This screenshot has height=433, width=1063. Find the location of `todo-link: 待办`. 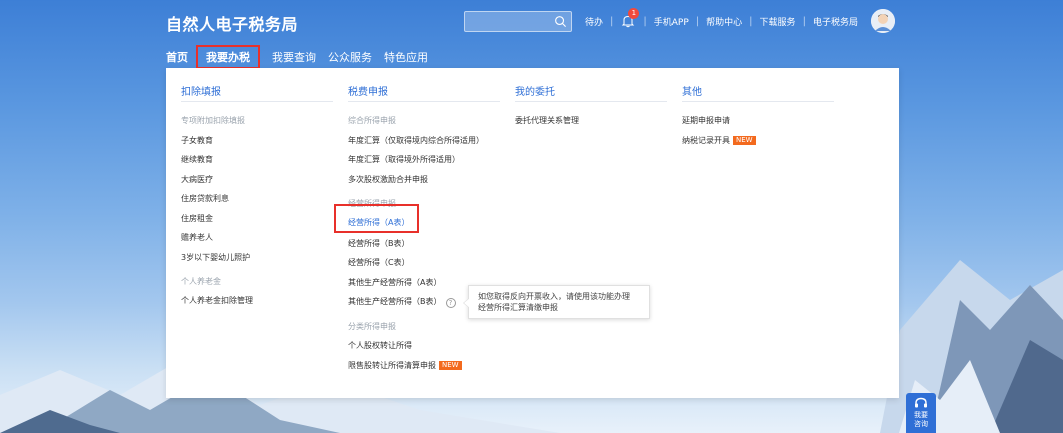

todo-link: 待办 is located at coordinates (594, 21).